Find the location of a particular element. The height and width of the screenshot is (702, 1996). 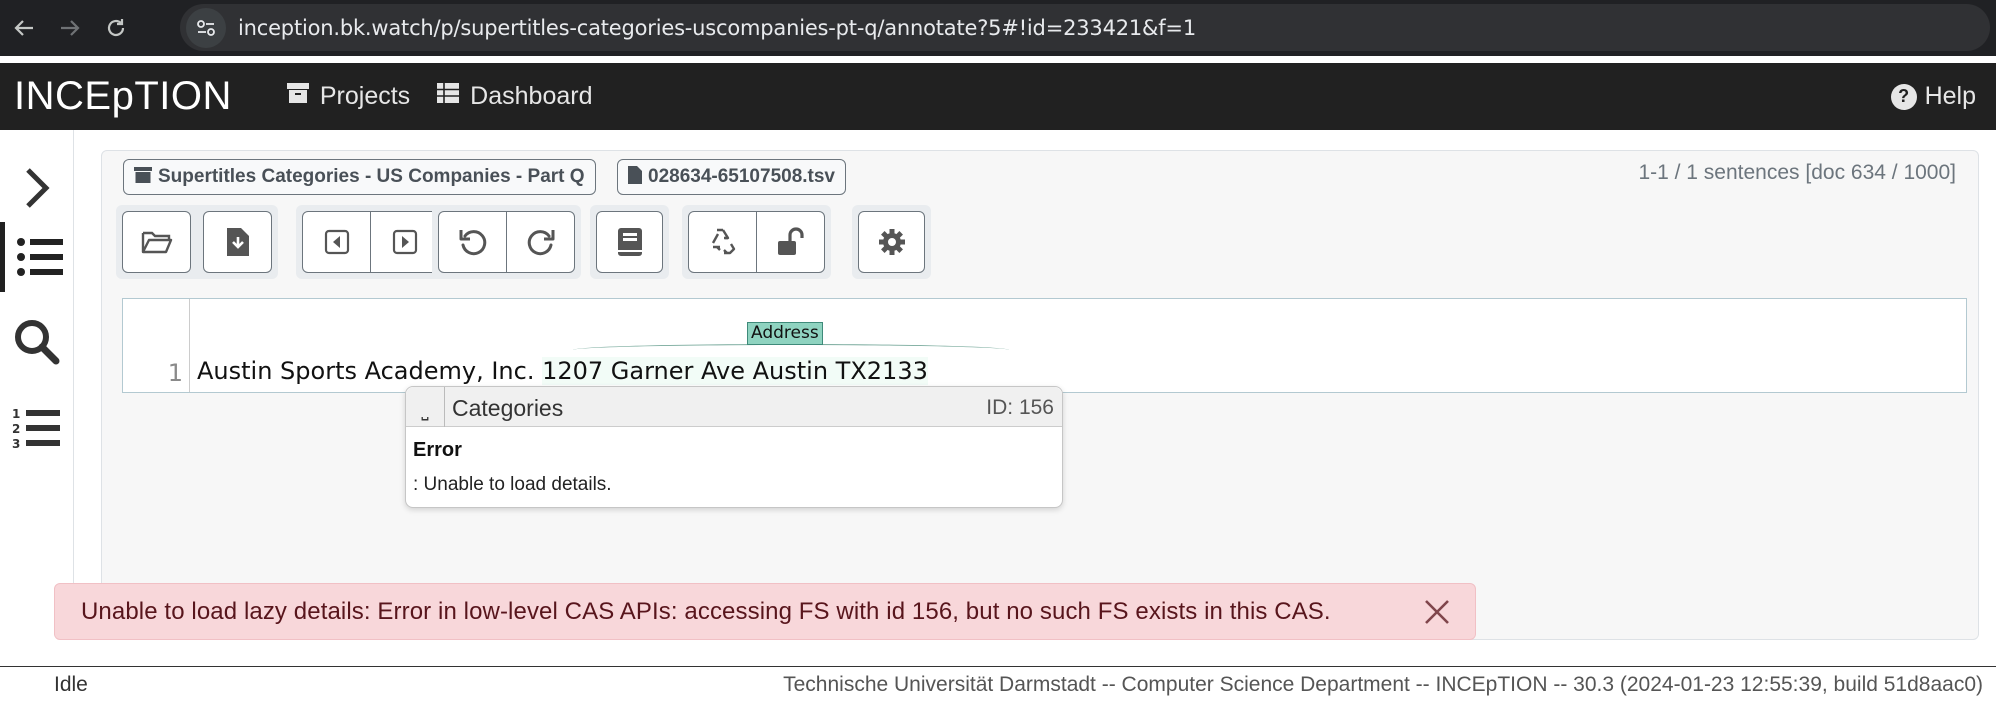

popover-title: Categories is located at coordinates (508, 408).